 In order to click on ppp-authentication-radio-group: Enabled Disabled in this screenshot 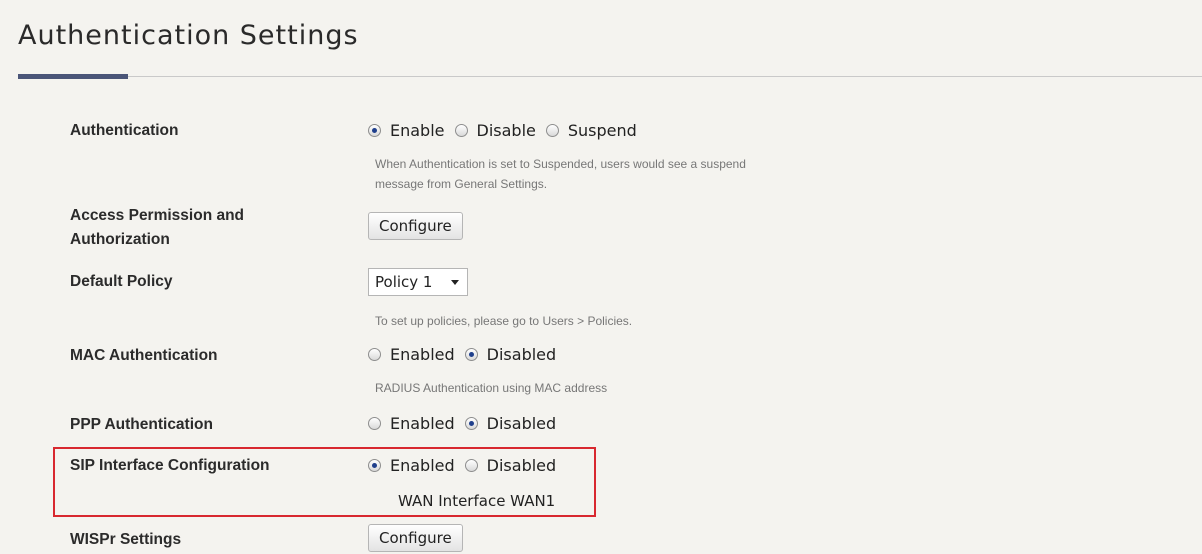, I will do `click(467, 423)`.